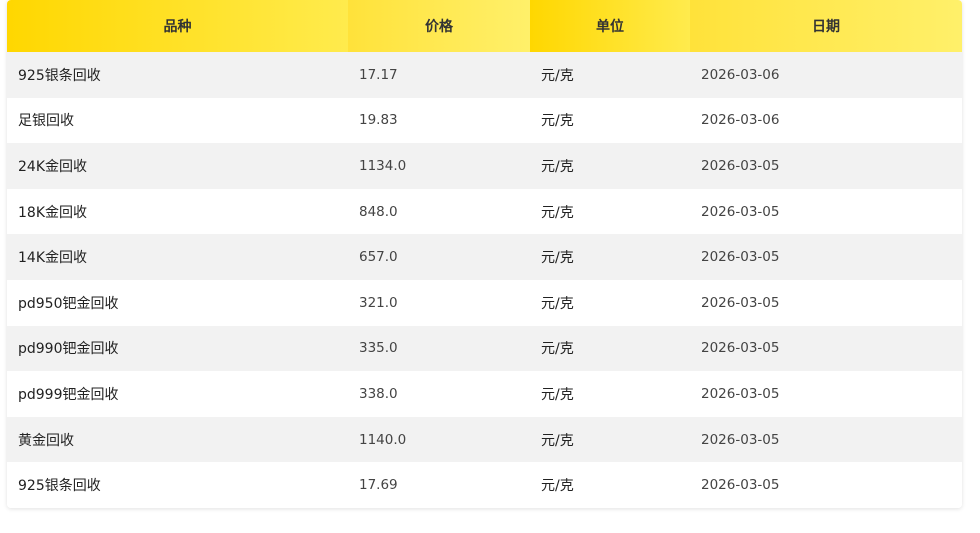 The image size is (980, 533). Describe the element at coordinates (378, 348) in the screenshot. I see `cell-price: 335.0` at that location.